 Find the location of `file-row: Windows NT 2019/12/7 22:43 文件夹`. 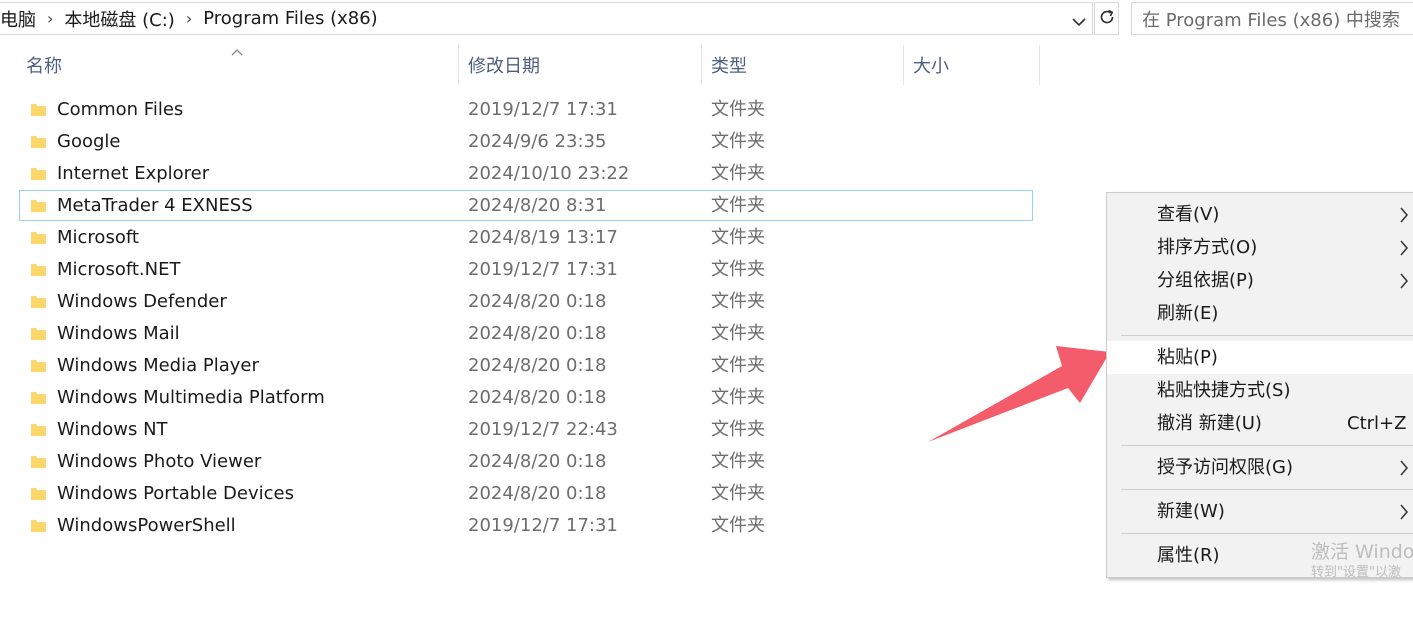

file-row: Windows NT 2019/12/7 22:43 文件夹 is located at coordinates (520, 430).